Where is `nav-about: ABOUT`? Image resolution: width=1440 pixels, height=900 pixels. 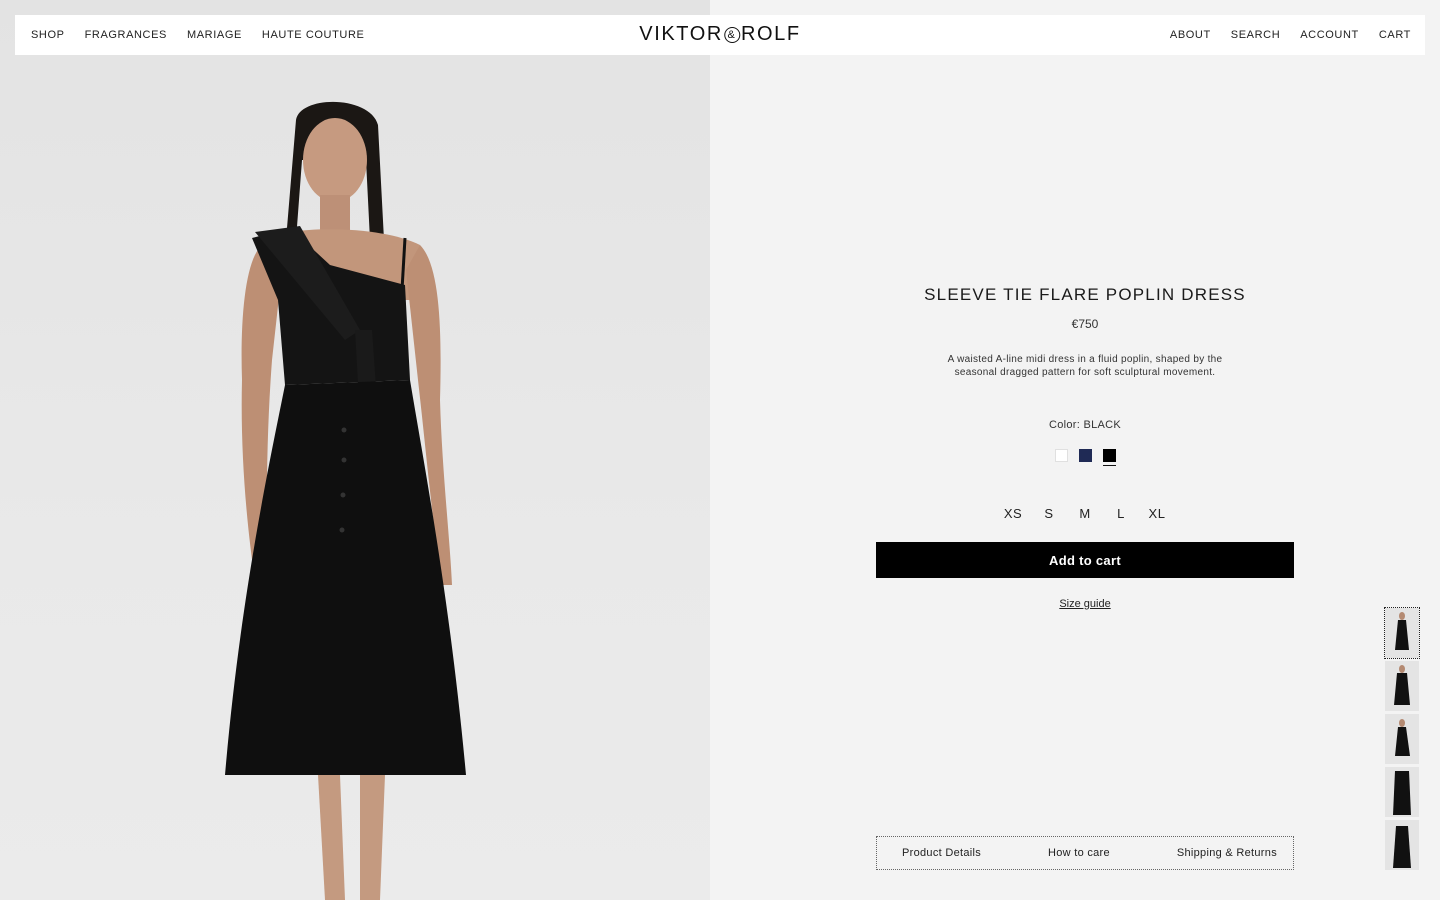
nav-about: ABOUT is located at coordinates (1190, 35).